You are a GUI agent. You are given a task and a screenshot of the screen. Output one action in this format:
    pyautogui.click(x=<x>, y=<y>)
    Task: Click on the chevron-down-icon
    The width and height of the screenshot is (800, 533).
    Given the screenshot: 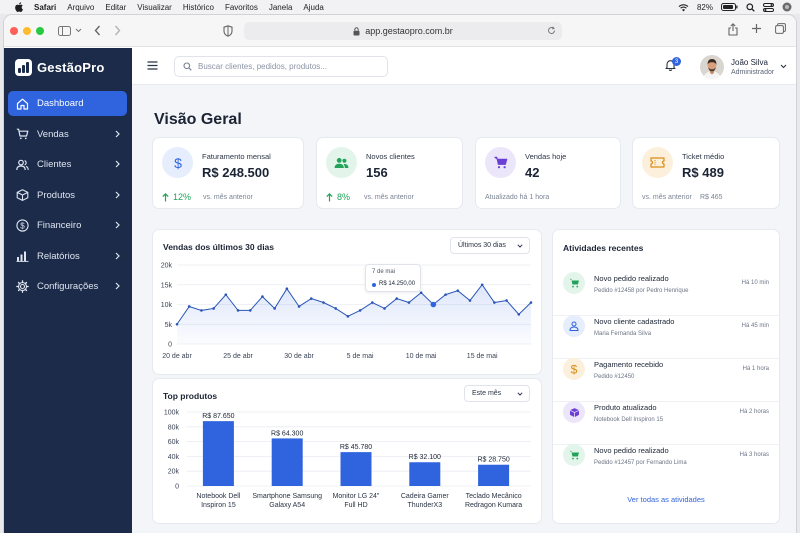 What is the action you would take?
    pyautogui.click(x=783, y=66)
    